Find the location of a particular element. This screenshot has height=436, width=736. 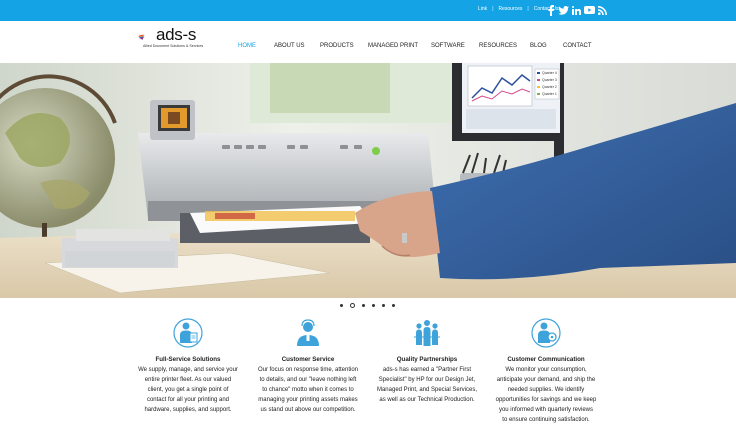

feature-title: Quality Partnerships is located at coordinates (427, 359).